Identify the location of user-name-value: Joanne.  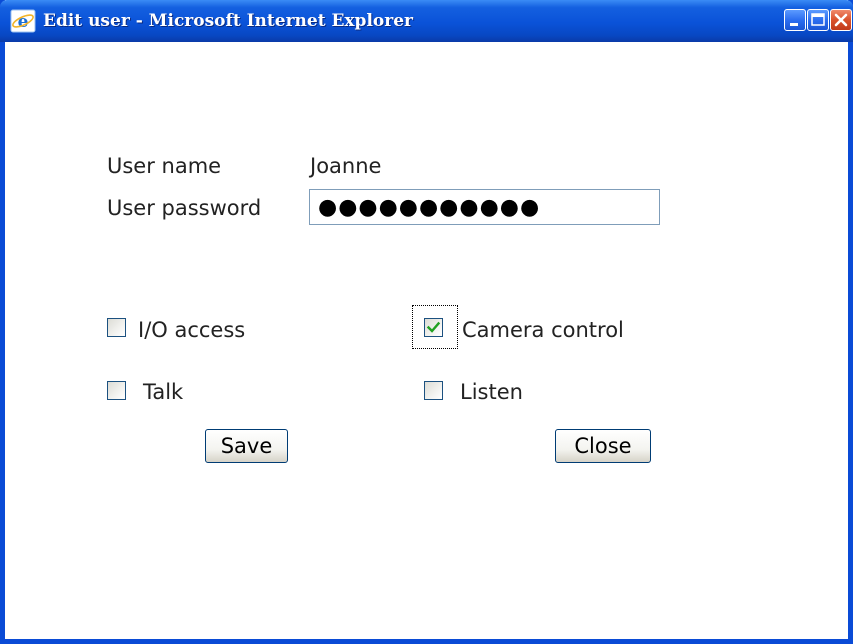
(346, 166).